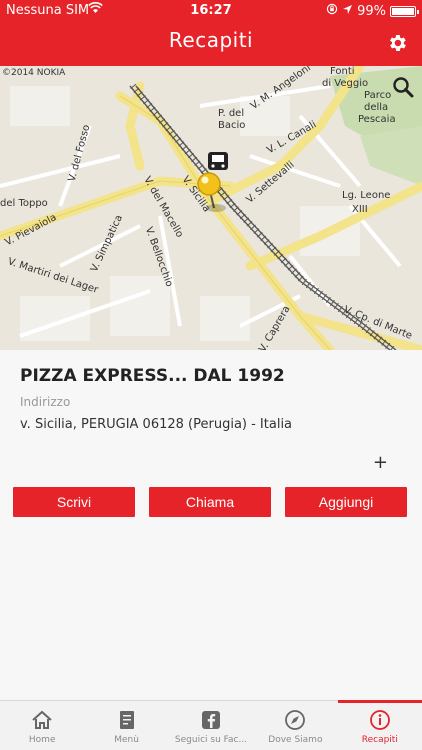  What do you see at coordinates (366, 195) in the screenshot?
I see `map-label: Lg. Leone` at bounding box center [366, 195].